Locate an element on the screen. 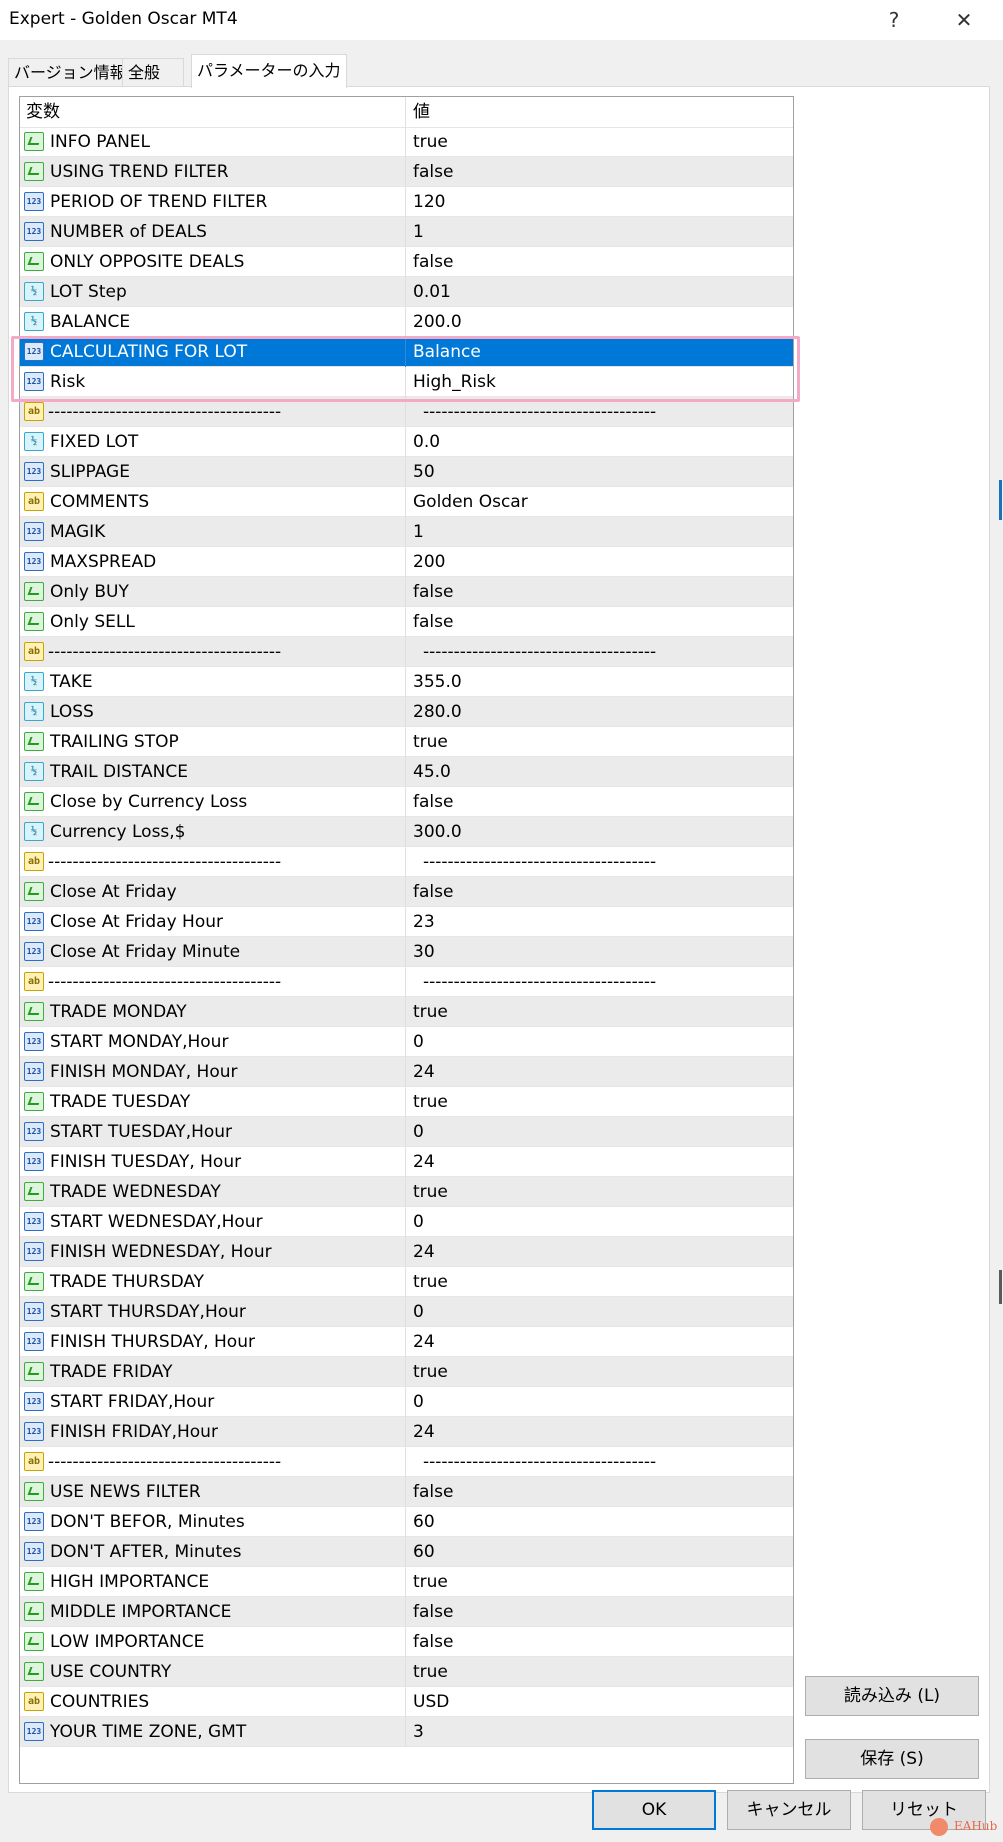  parameter-name: USE NEWS FILTER is located at coordinates (213, 1492).